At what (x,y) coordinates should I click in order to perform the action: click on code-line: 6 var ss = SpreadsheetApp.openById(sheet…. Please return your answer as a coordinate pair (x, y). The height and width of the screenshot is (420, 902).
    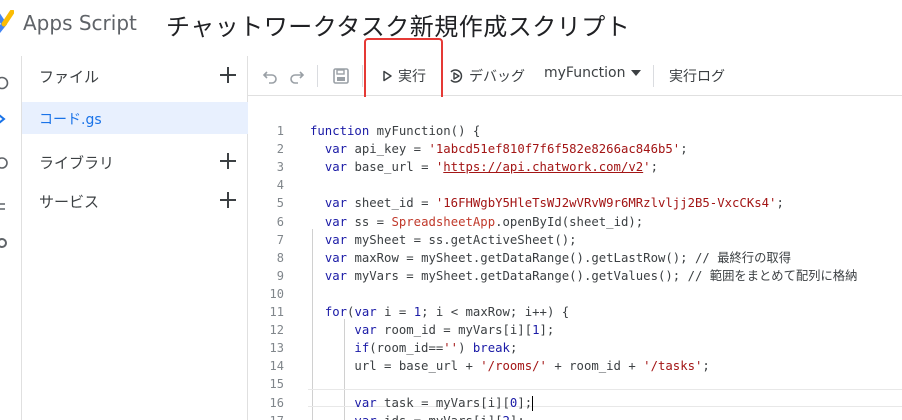
    Looking at the image, I should click on (575, 222).